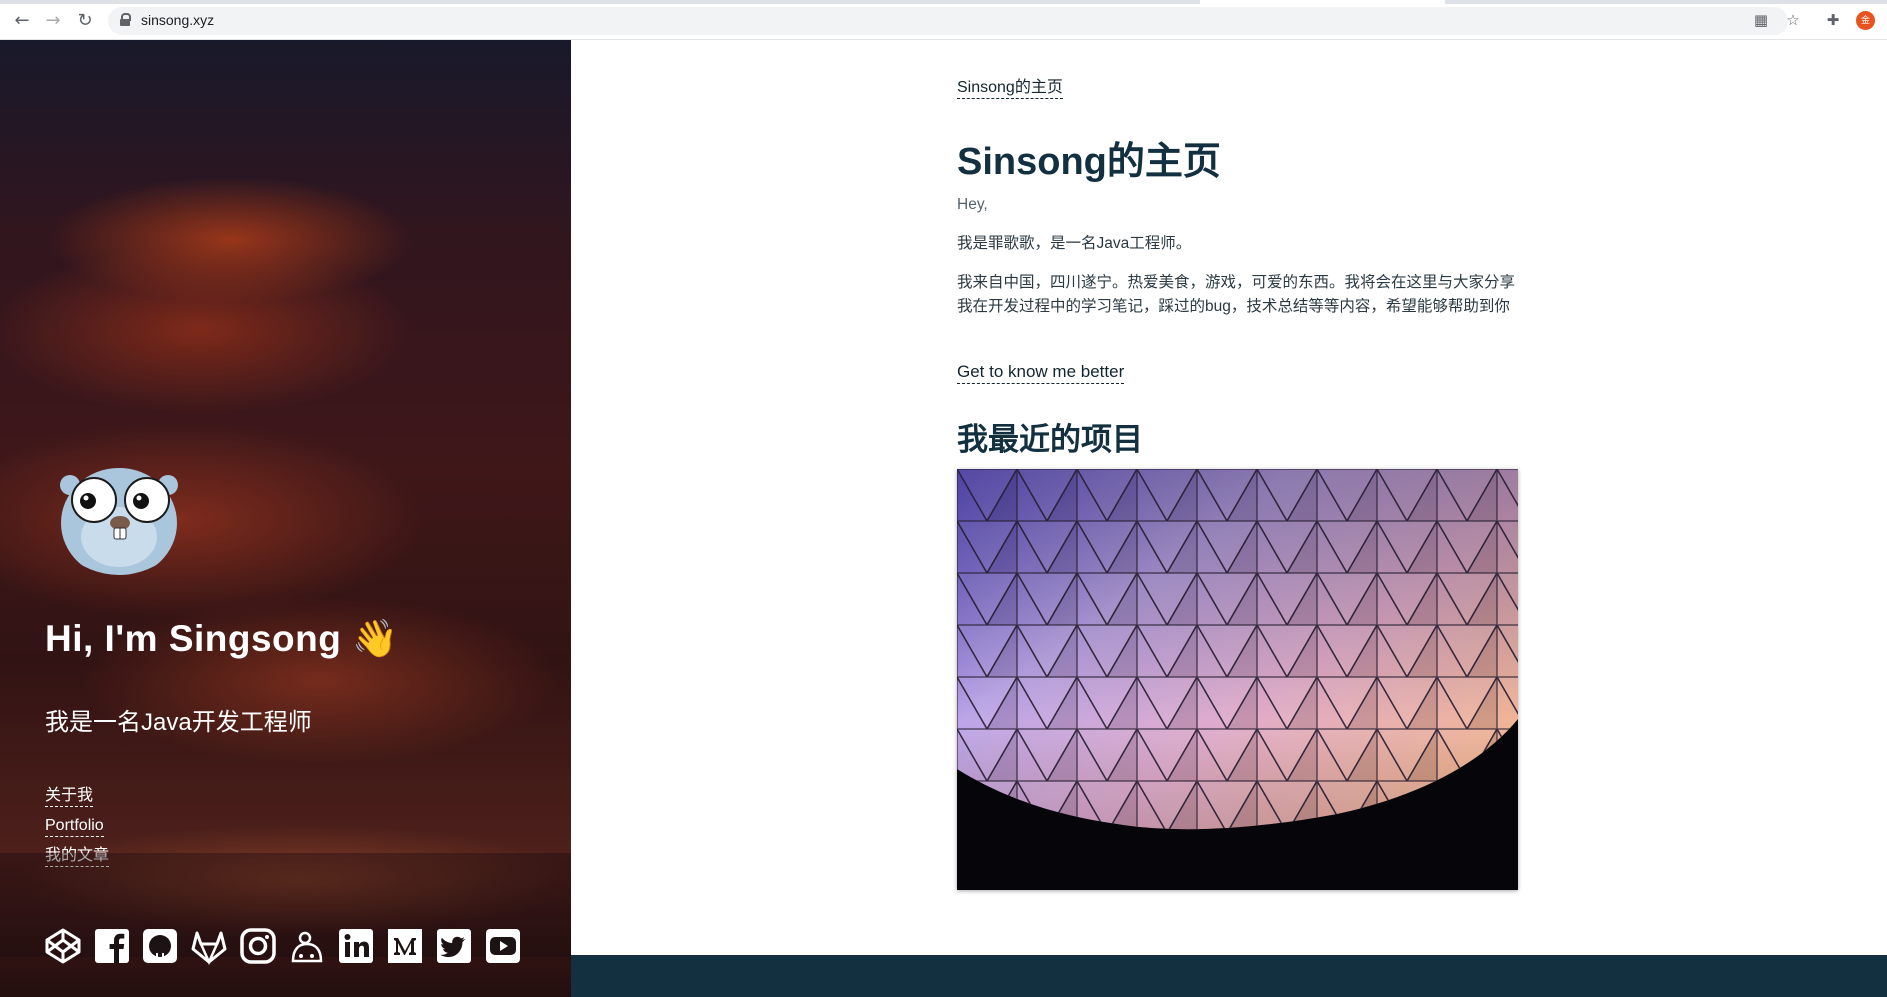 This screenshot has height=997, width=1887. I want to click on medium-icon, so click(405, 946).